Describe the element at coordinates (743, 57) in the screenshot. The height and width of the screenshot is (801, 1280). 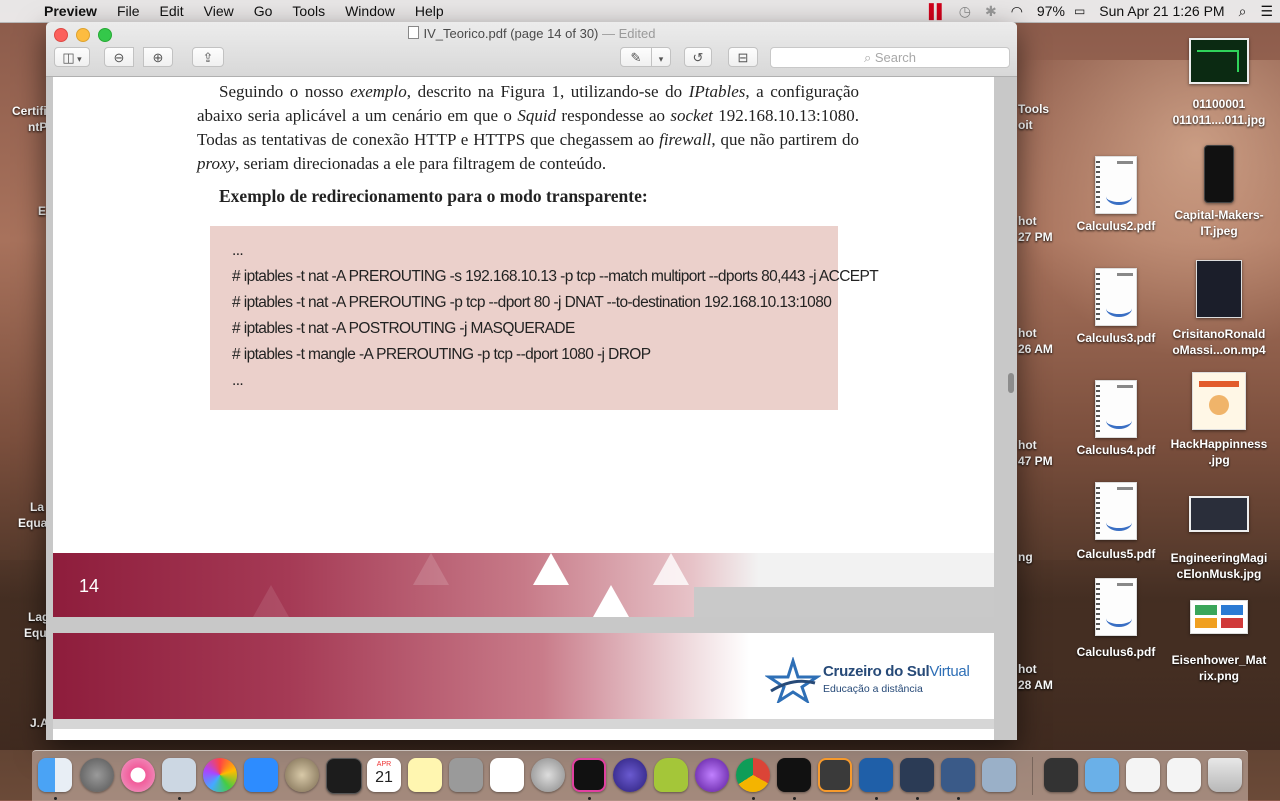
I see `markup-toolbox-button: ⊟` at that location.